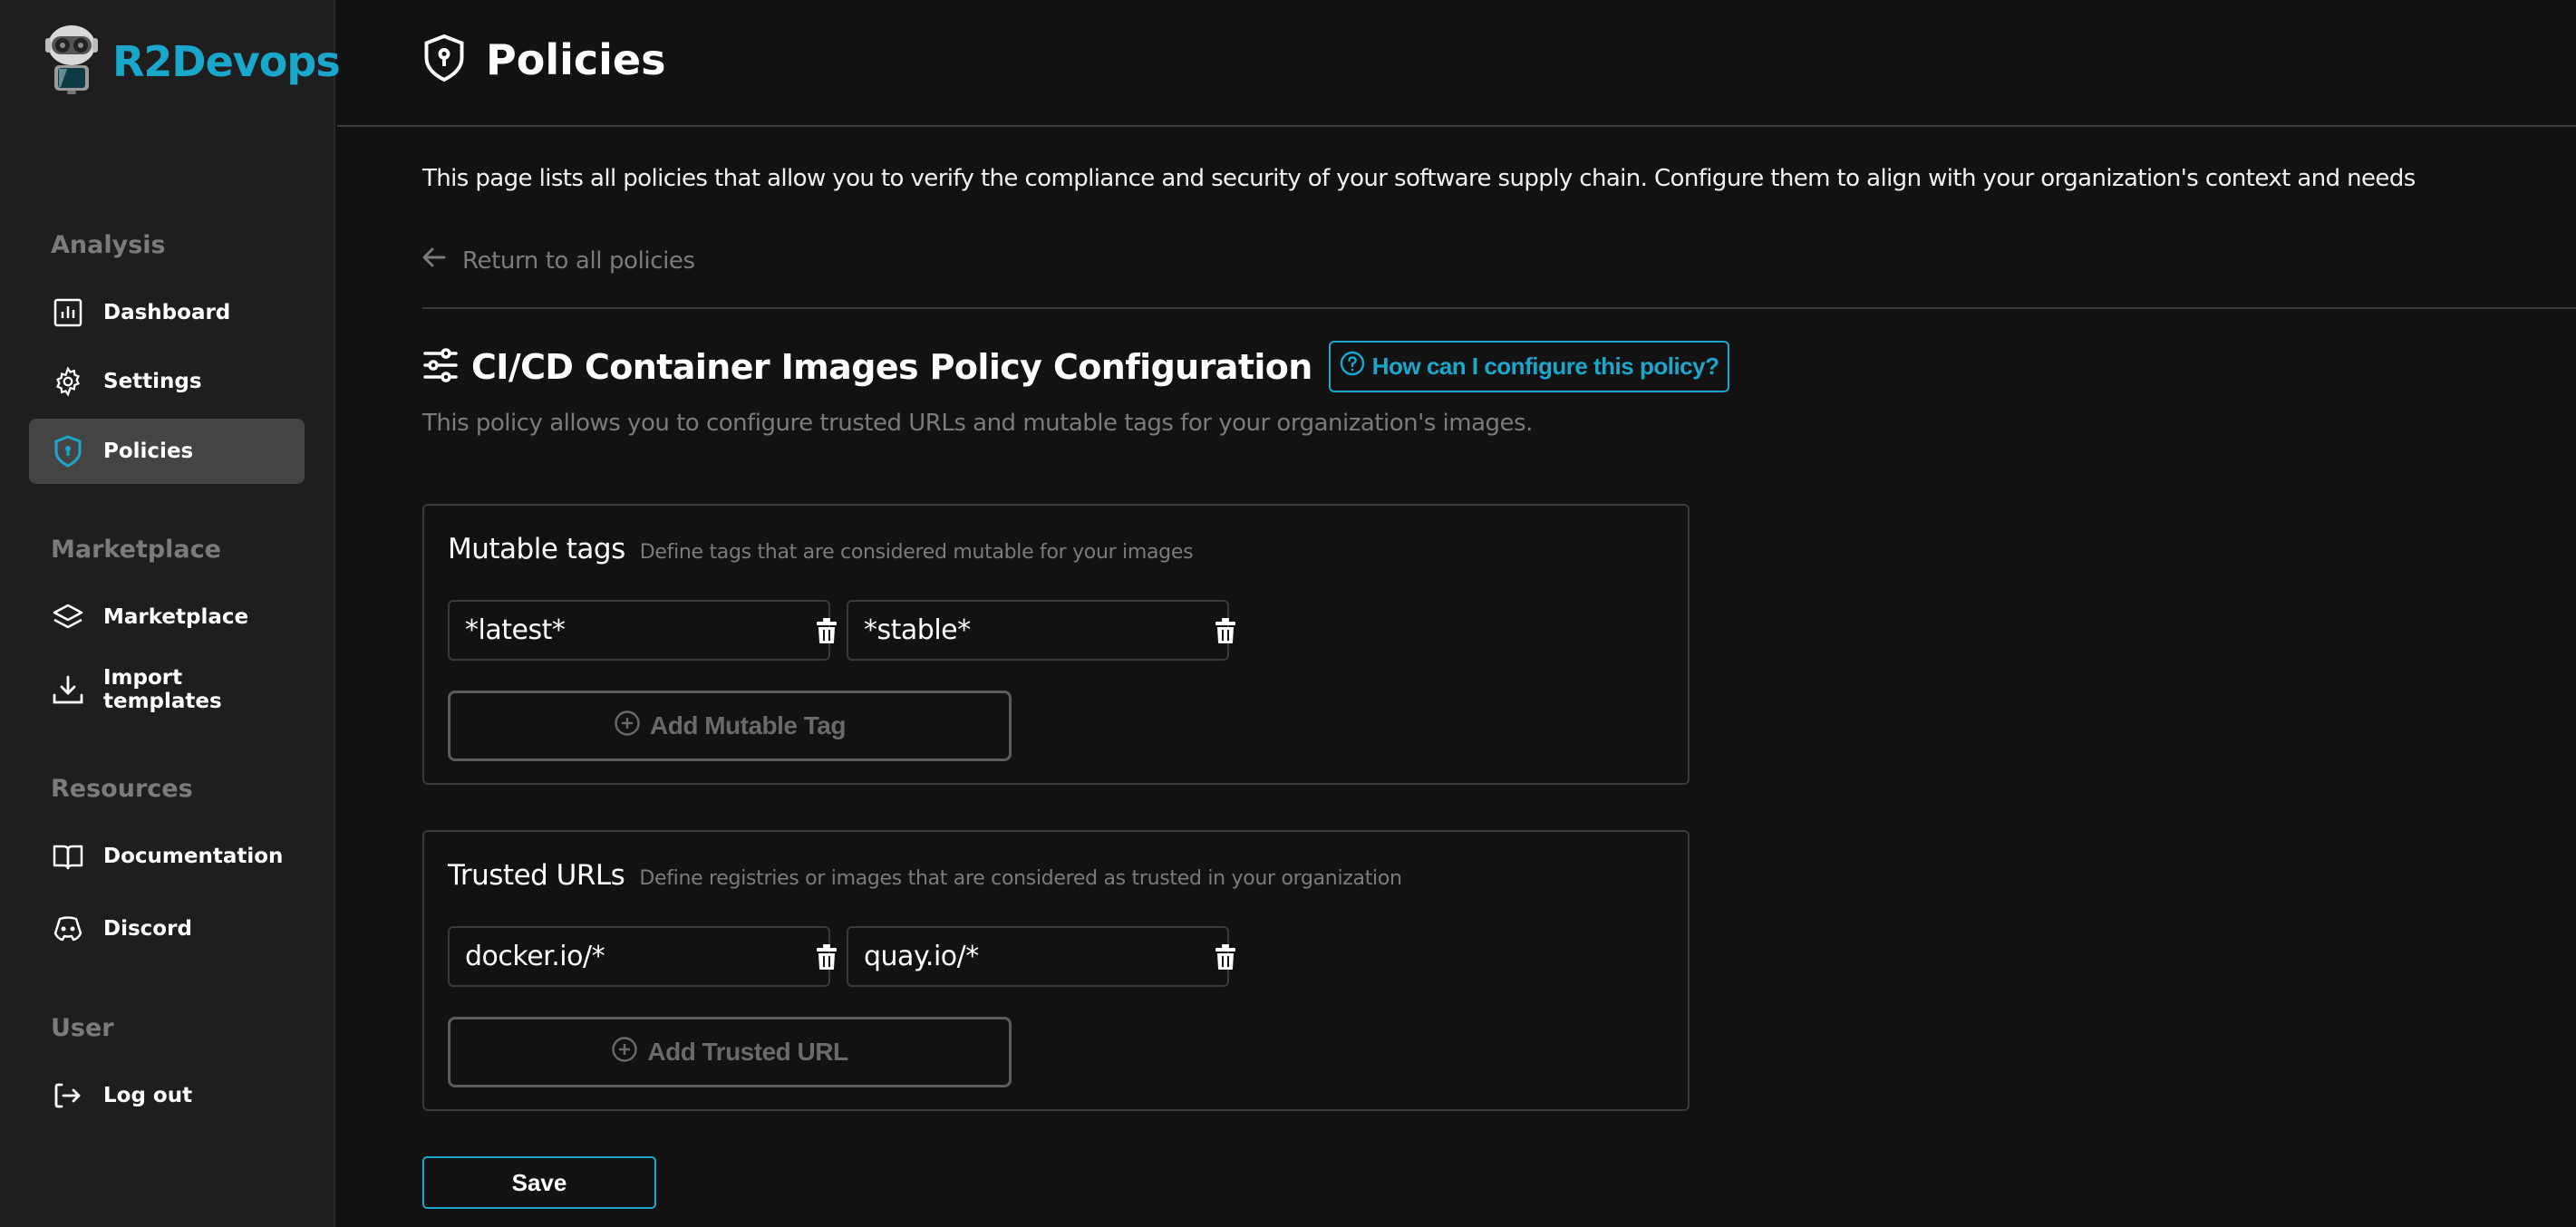 This screenshot has width=2576, height=1227. Describe the element at coordinates (68, 857) in the screenshot. I see `book-icon` at that location.